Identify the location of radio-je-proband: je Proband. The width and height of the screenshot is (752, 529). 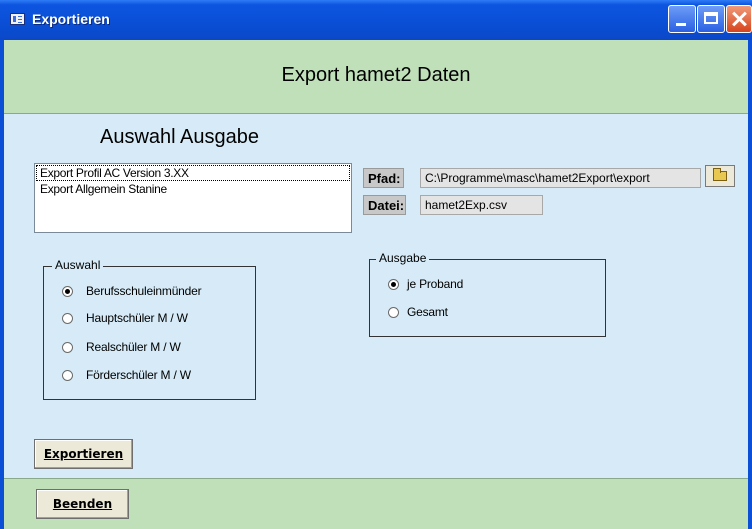
(425, 284).